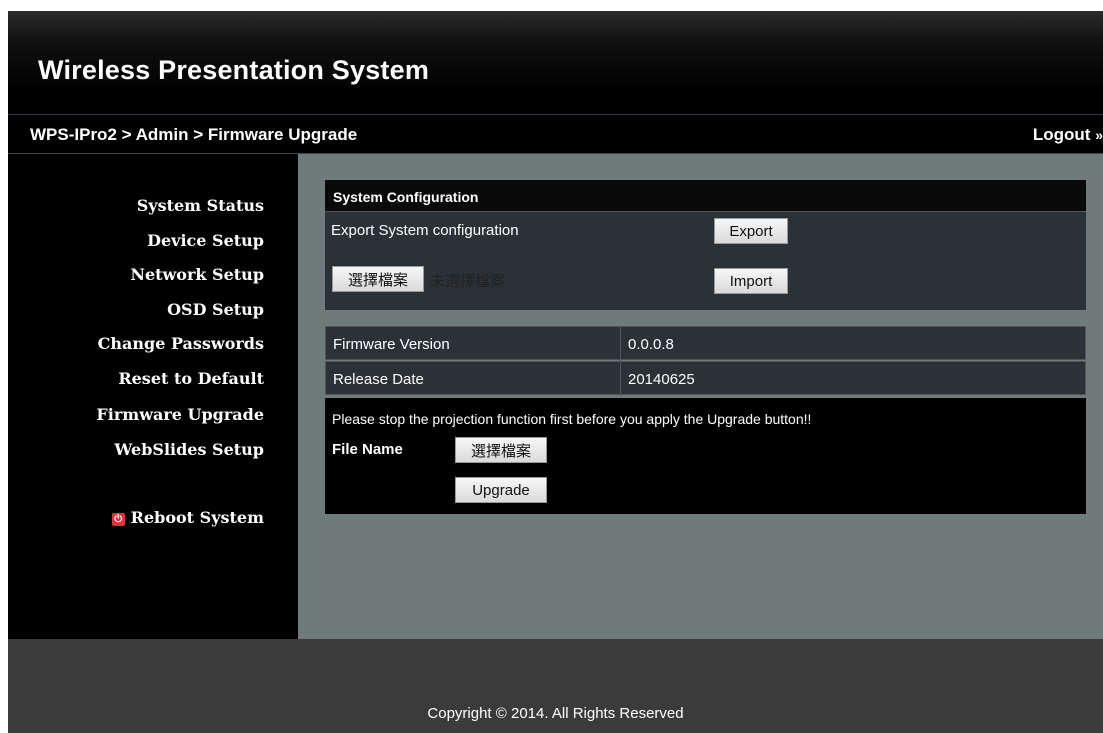 The width and height of the screenshot is (1103, 733). Describe the element at coordinates (378, 279) in the screenshot. I see `choose-file-button: 選擇檔案` at that location.